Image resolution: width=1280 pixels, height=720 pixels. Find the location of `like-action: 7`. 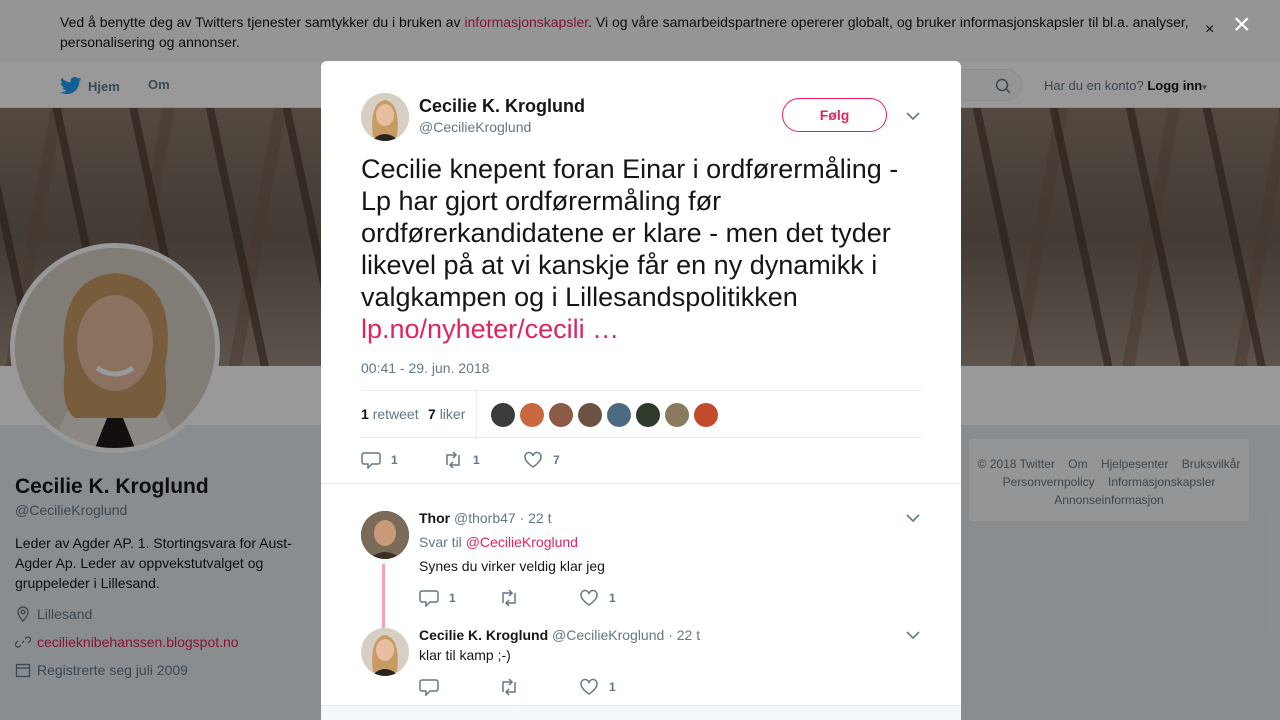

like-action: 7 is located at coordinates (541, 460).